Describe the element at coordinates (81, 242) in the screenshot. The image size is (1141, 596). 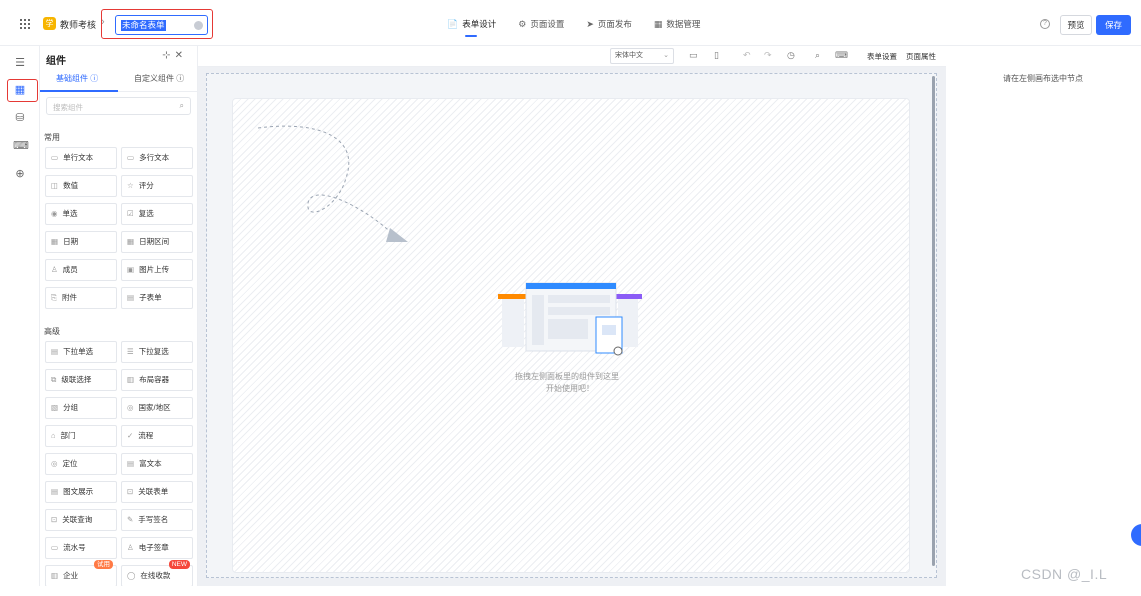
I see `component-item: ▦ 日期` at that location.